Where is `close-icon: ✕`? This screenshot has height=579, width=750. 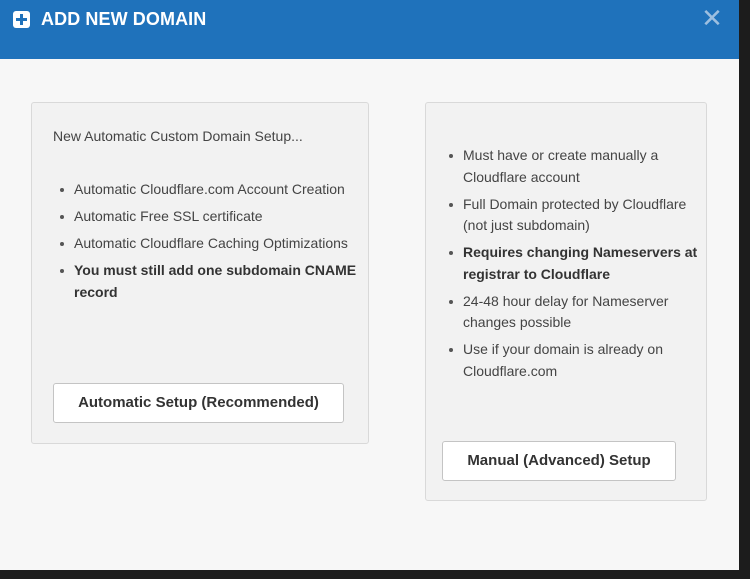
close-icon: ✕ is located at coordinates (712, 19).